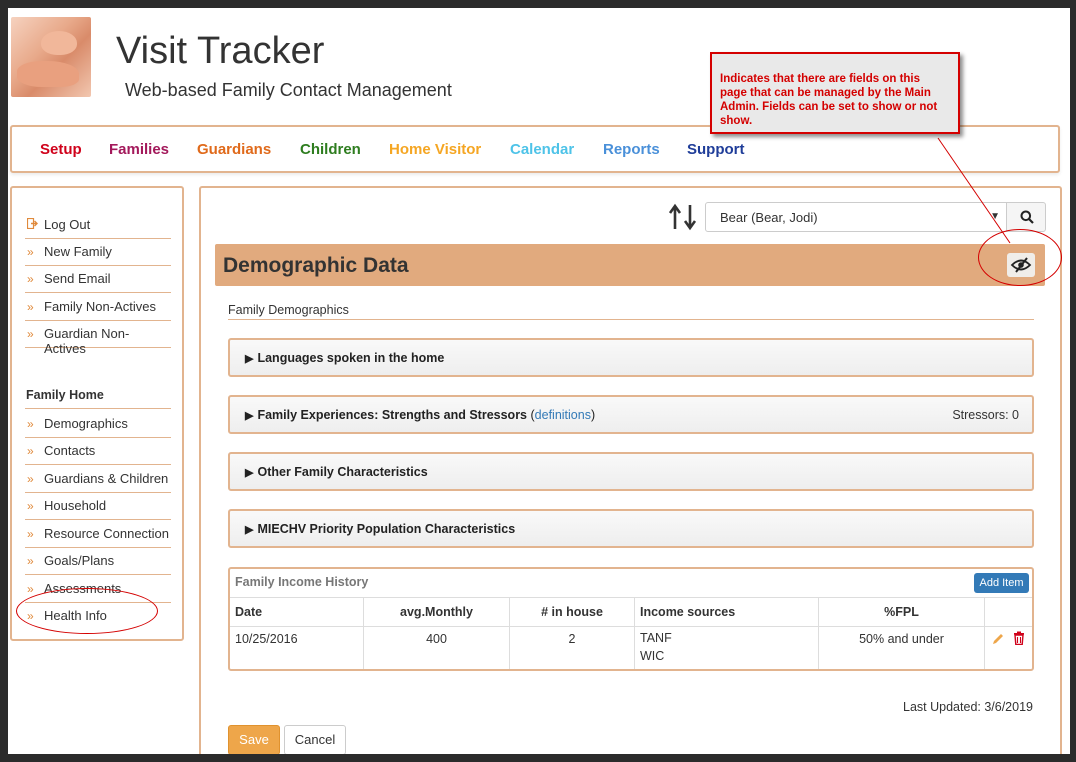  I want to click on sidebar-item-send-email: » Send Email, so click(98, 279).